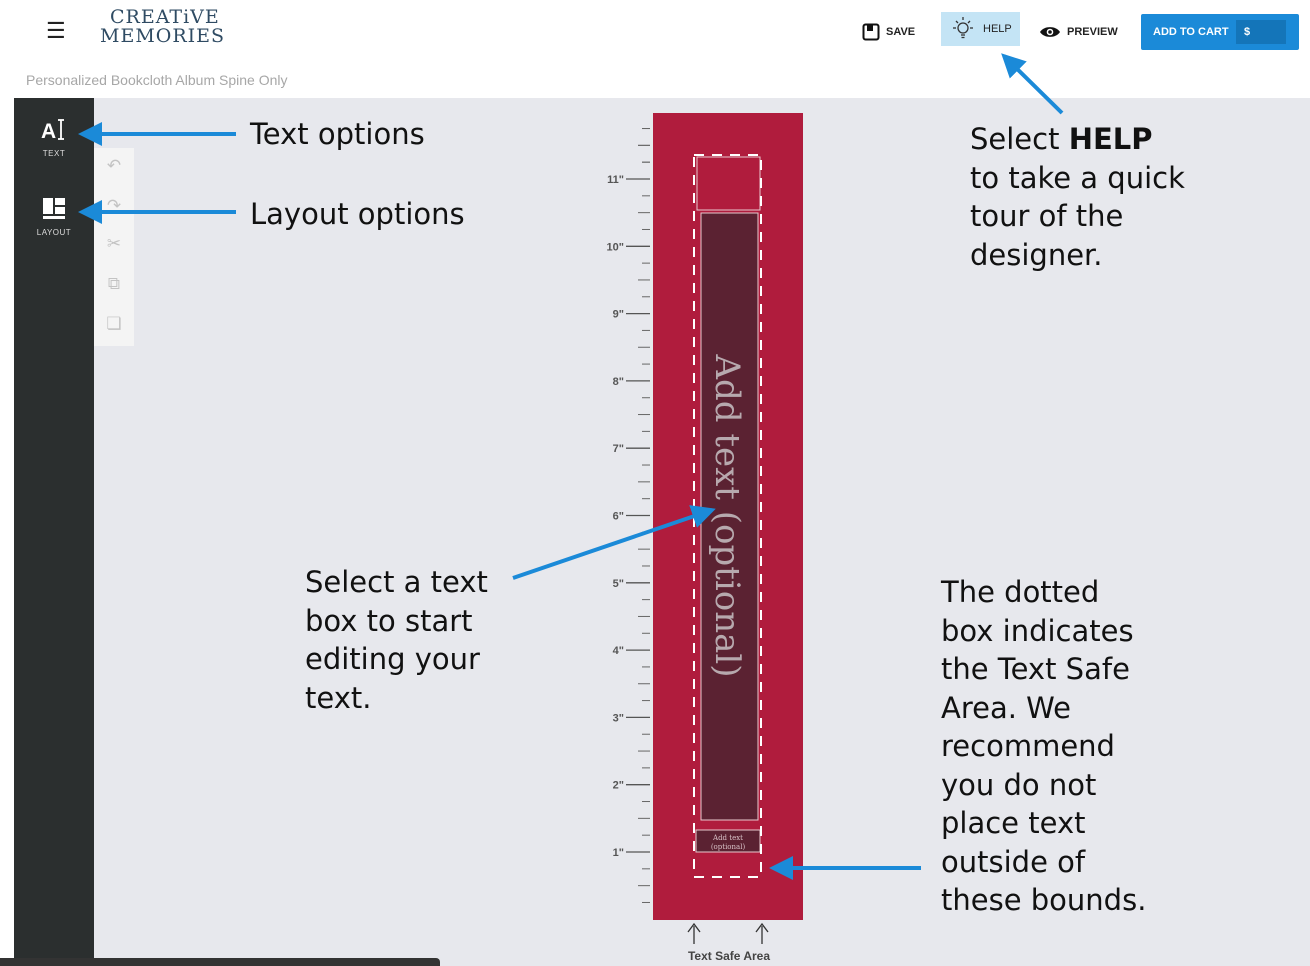  What do you see at coordinates (1006, 707) in the screenshot?
I see `dotted-annot-line: Area. We` at bounding box center [1006, 707].